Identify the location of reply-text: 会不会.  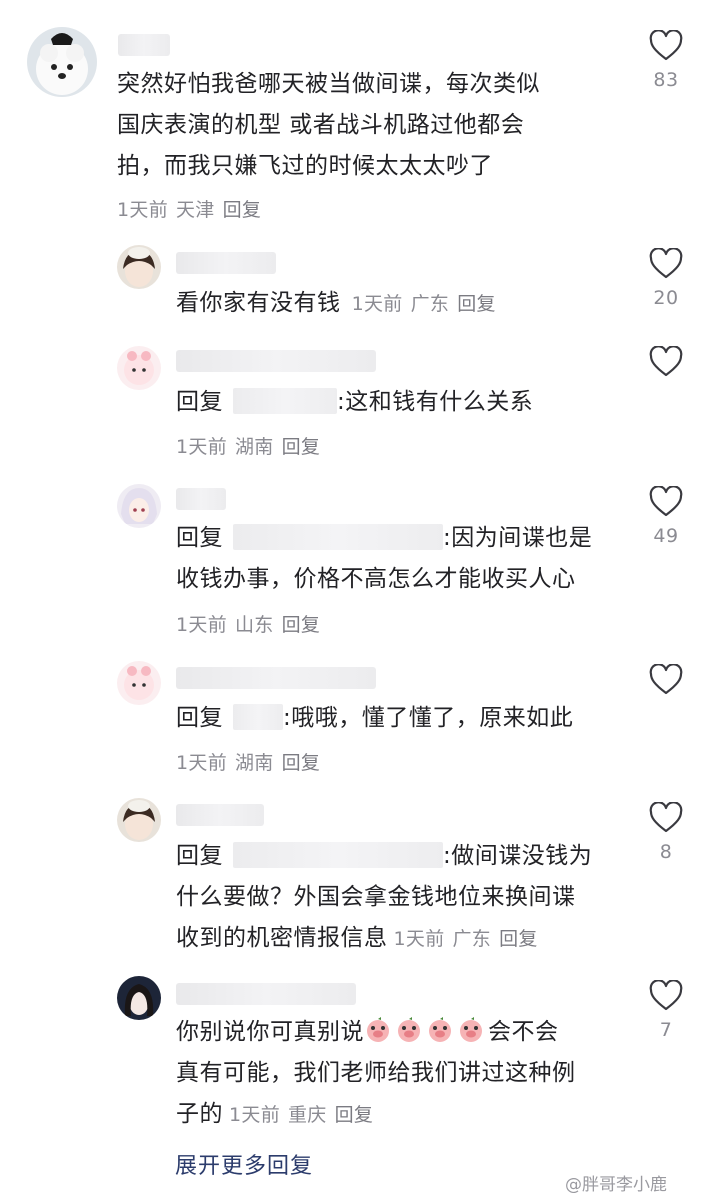
(523, 1032).